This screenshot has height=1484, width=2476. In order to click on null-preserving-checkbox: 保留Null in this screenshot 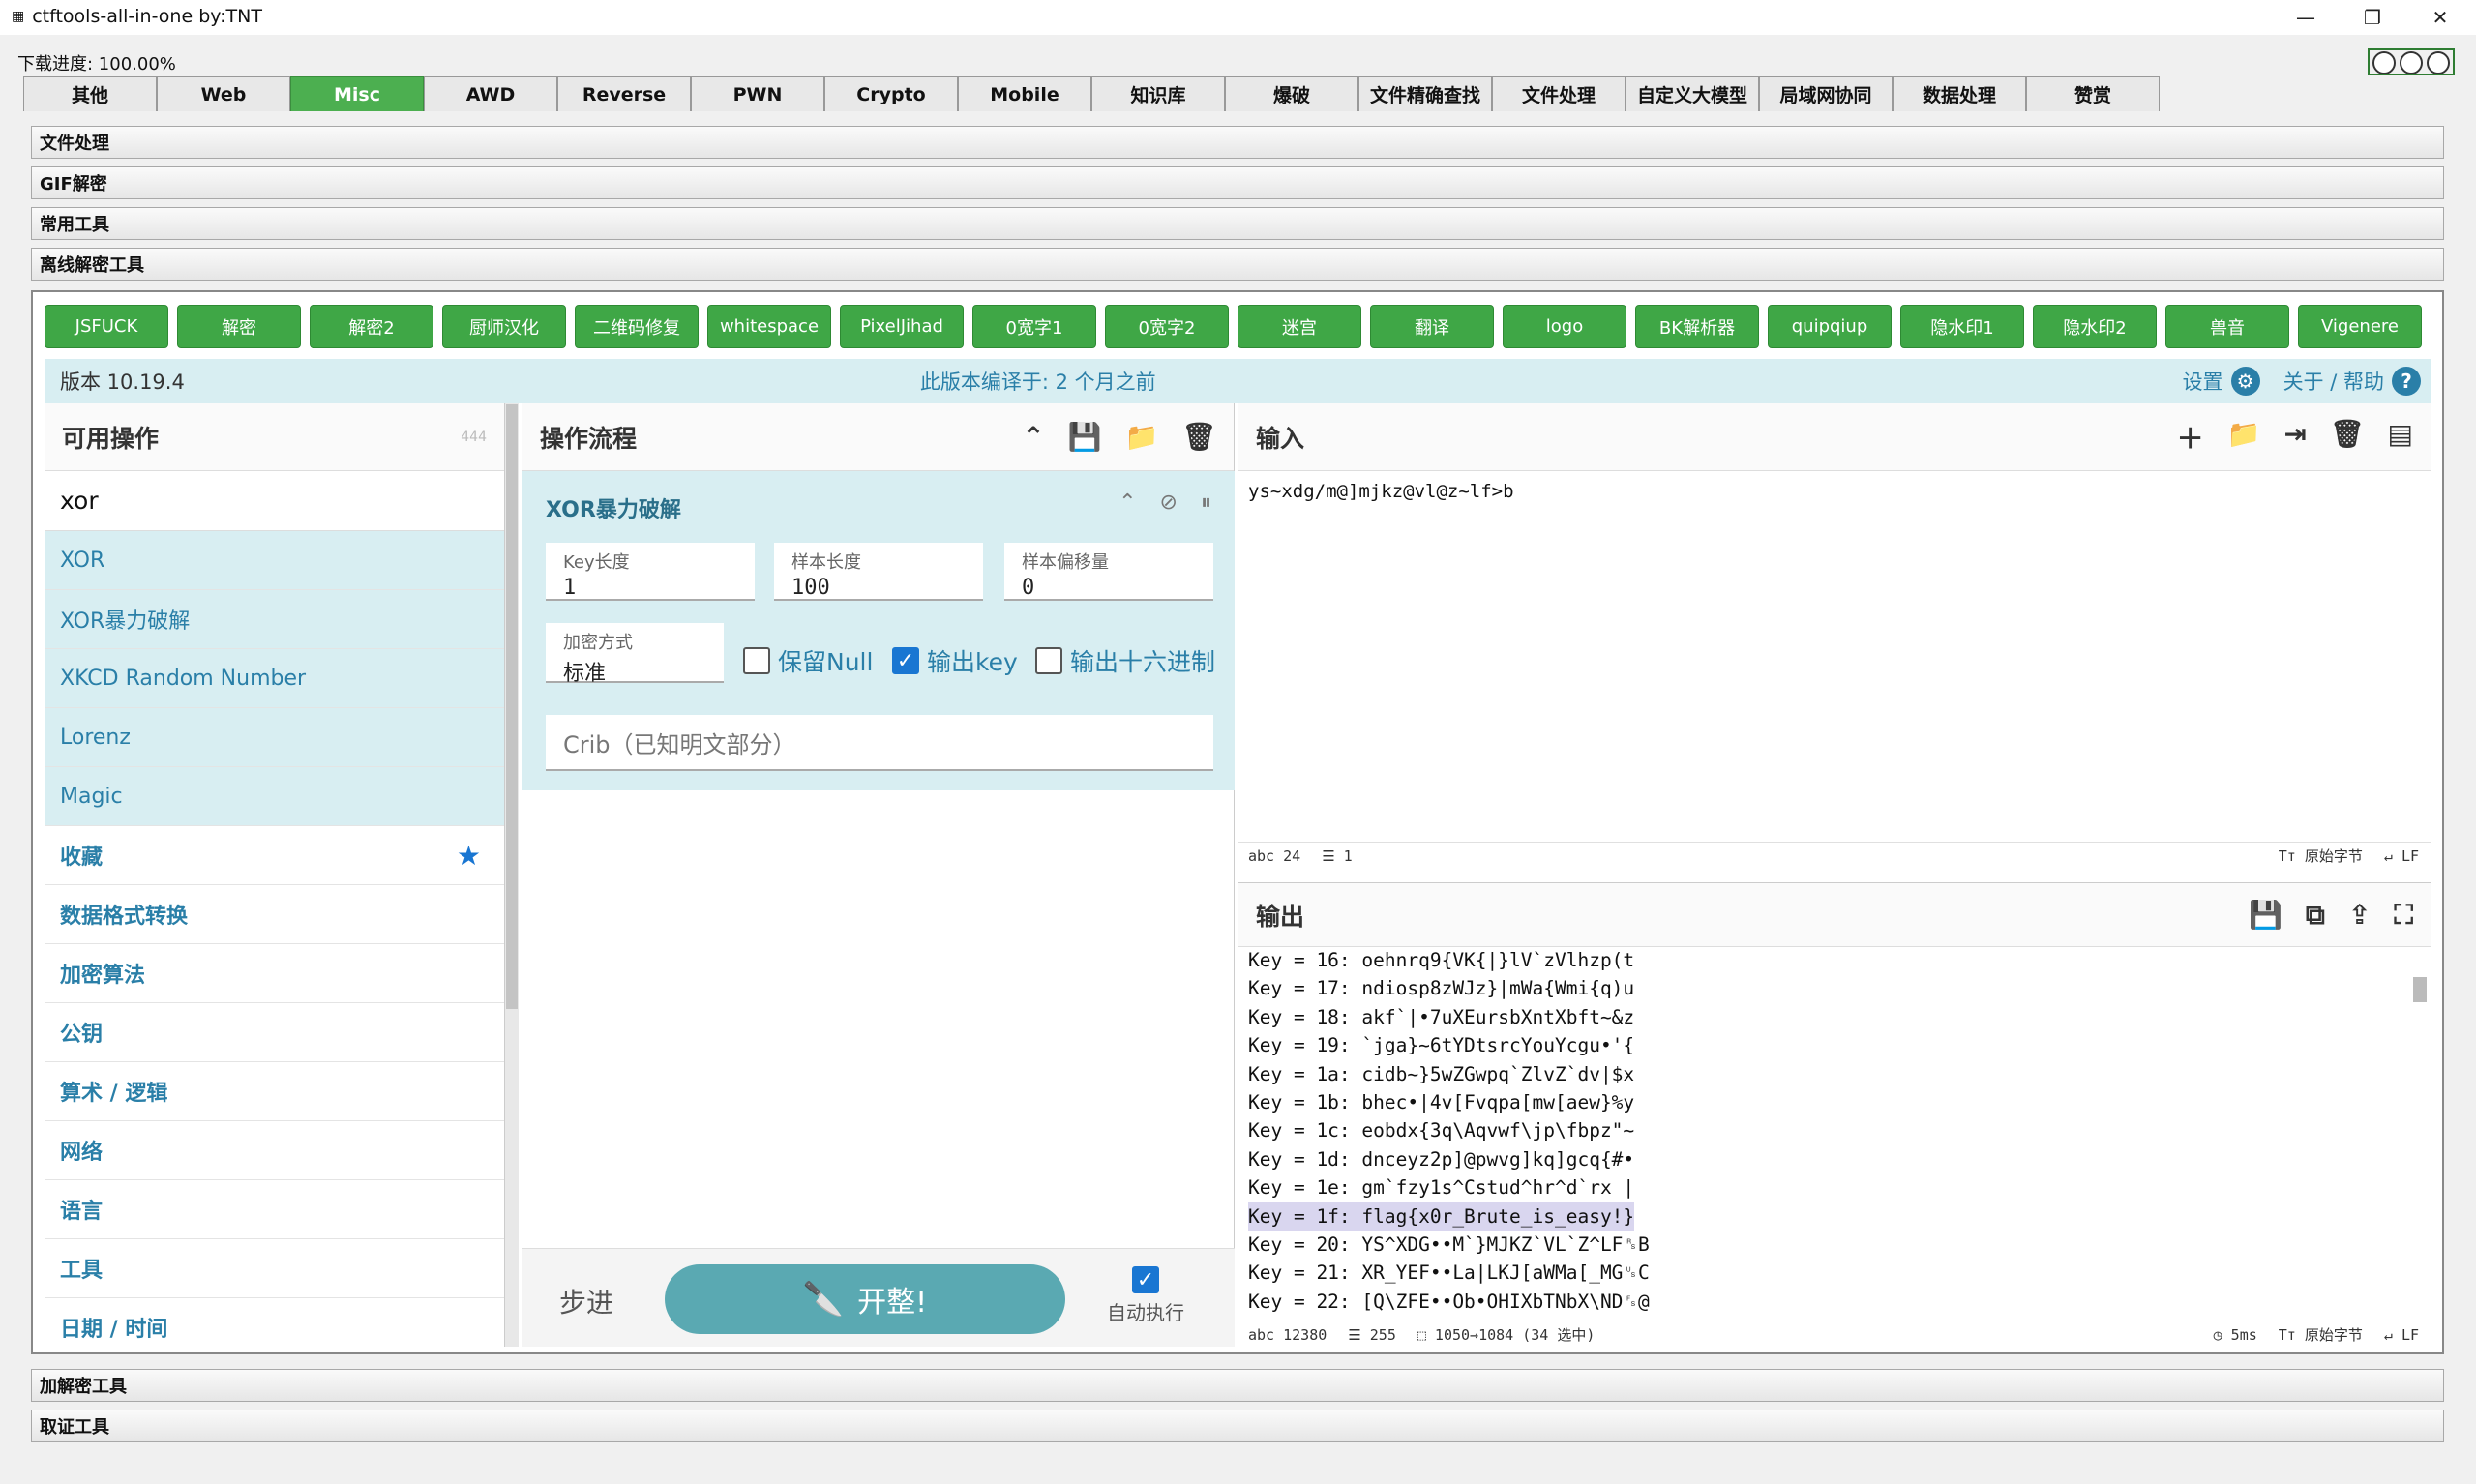, I will do `click(808, 660)`.